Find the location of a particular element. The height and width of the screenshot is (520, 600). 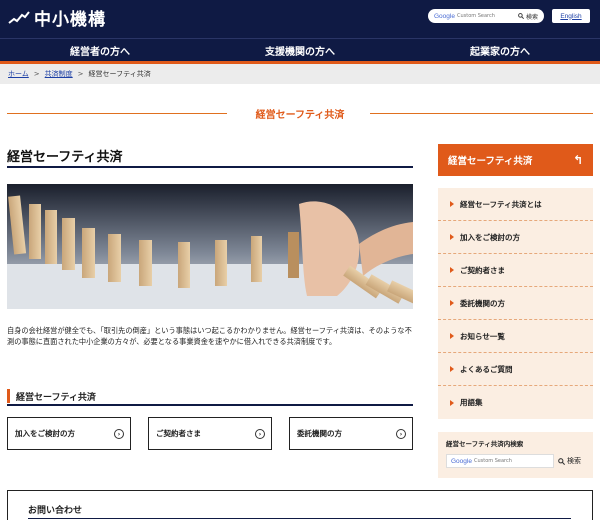

logo-text: 中小機構 is located at coordinates (70, 20).